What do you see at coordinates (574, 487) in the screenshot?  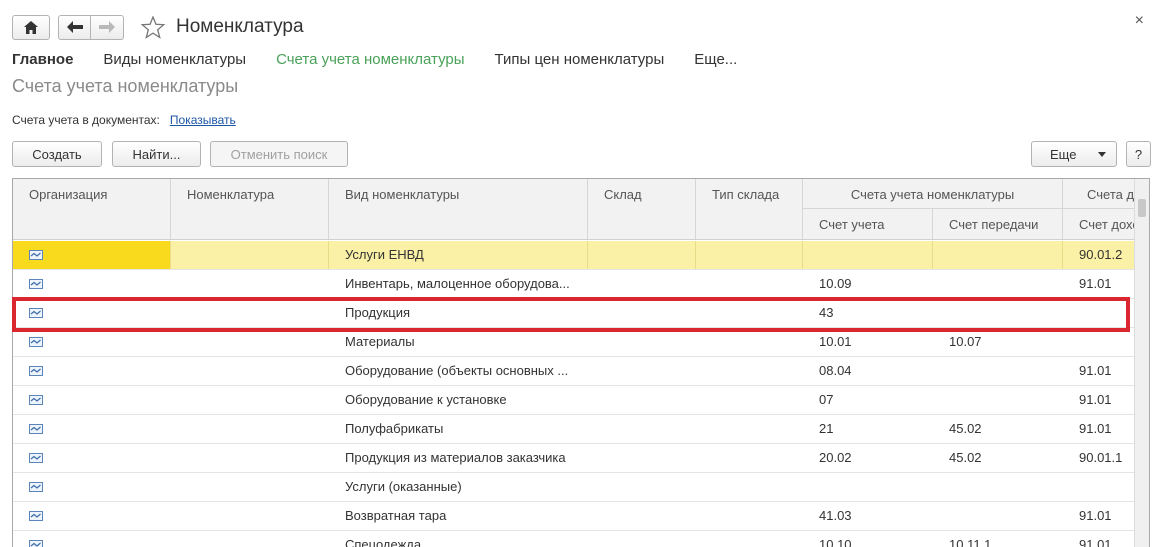 I see `table-row: Услуги (оказанные)` at bounding box center [574, 487].